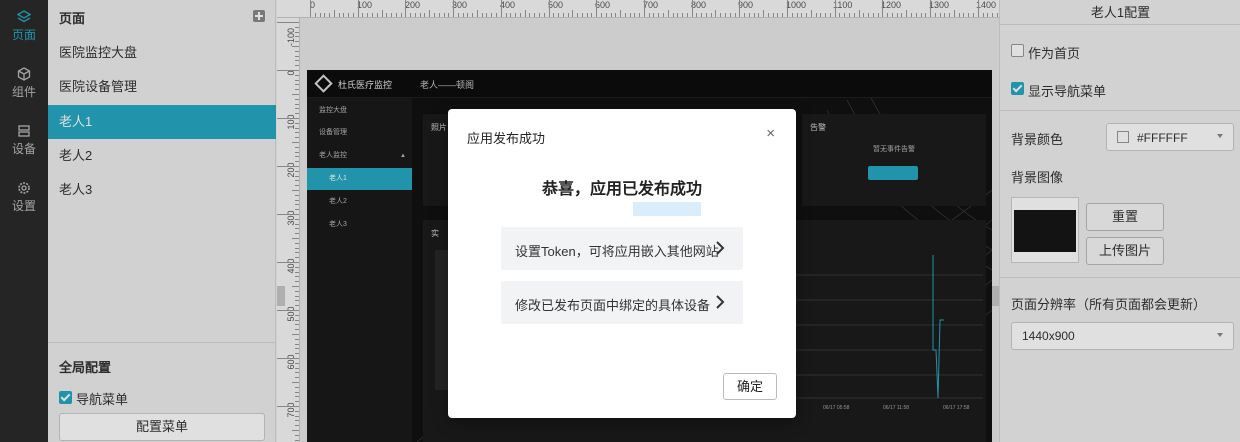 This screenshot has height=442, width=1240. I want to click on modify-devices-label: 修改已发布页面中绑定的具体设备, so click(613, 305).